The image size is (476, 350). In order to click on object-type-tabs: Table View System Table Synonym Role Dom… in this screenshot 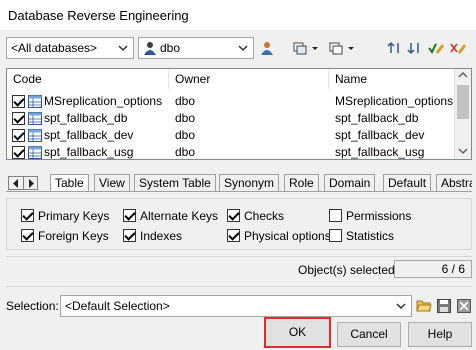, I will do `click(239, 183)`.